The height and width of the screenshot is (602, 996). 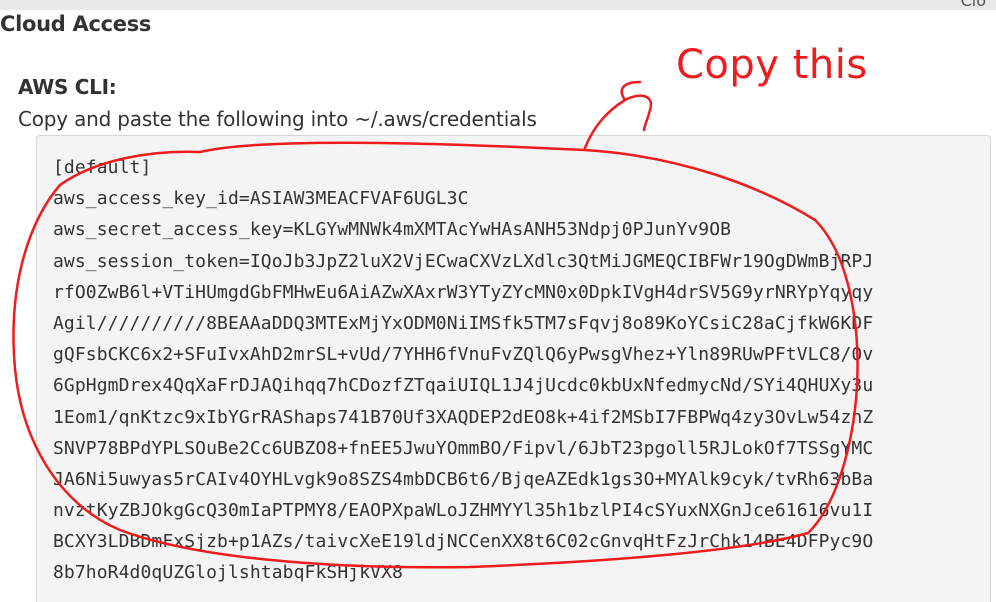 I want to click on credentials-line: [default], so click(x=102, y=167).